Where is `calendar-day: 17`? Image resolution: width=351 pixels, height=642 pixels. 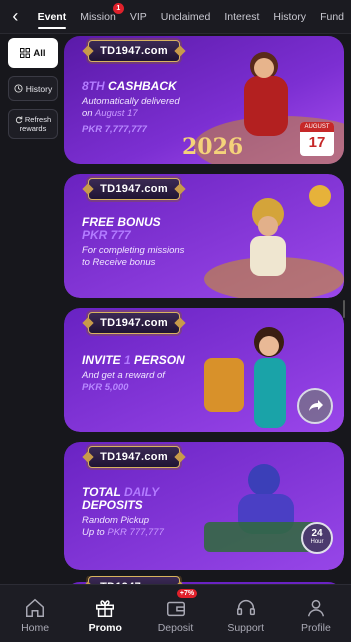
calendar-day: 17 is located at coordinates (317, 142).